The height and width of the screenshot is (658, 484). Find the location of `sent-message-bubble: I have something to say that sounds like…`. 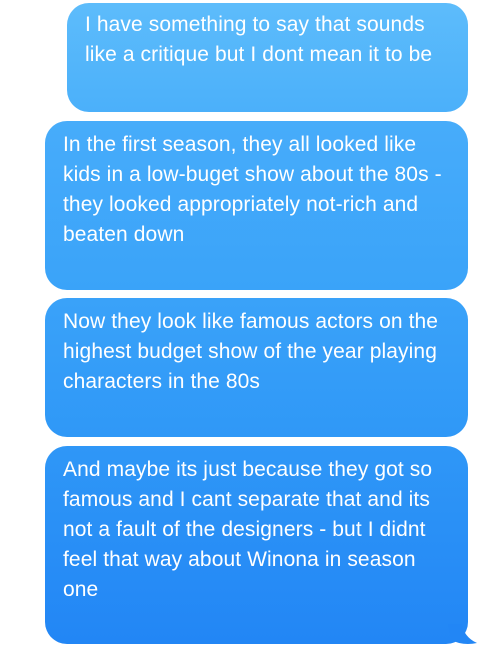

sent-message-bubble: I have something to say that sounds like… is located at coordinates (267, 57).